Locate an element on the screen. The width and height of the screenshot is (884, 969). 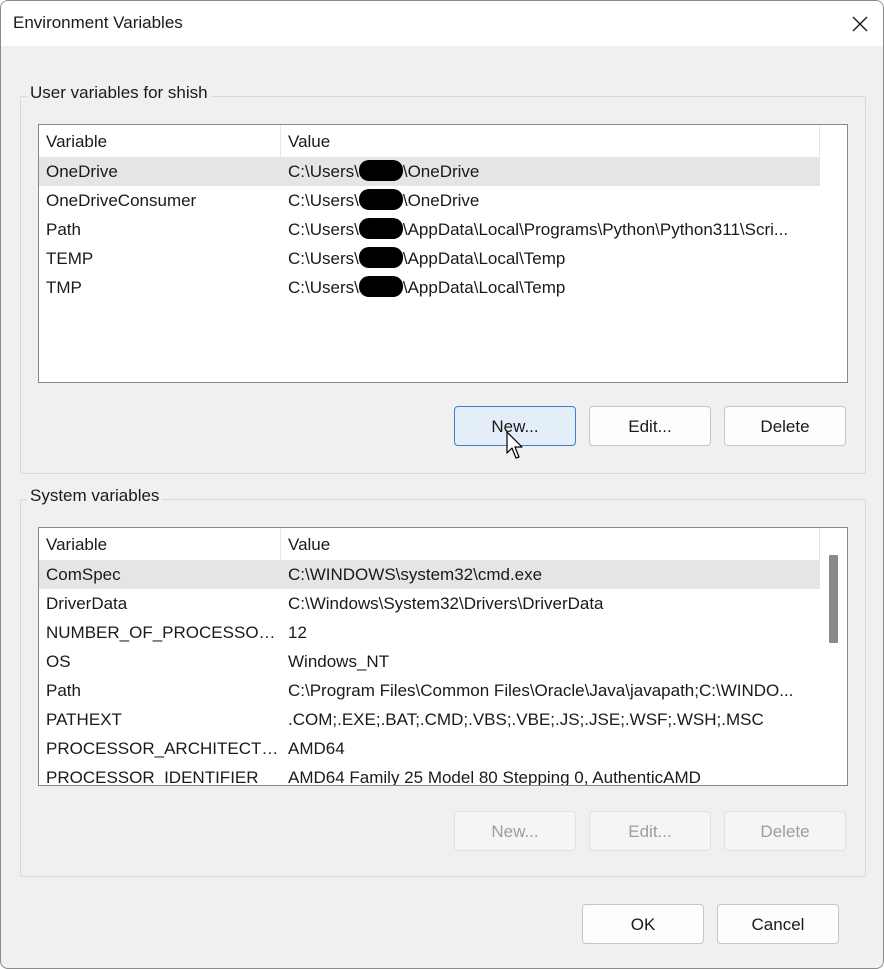
cancel-label: Cancel is located at coordinates (778, 924).